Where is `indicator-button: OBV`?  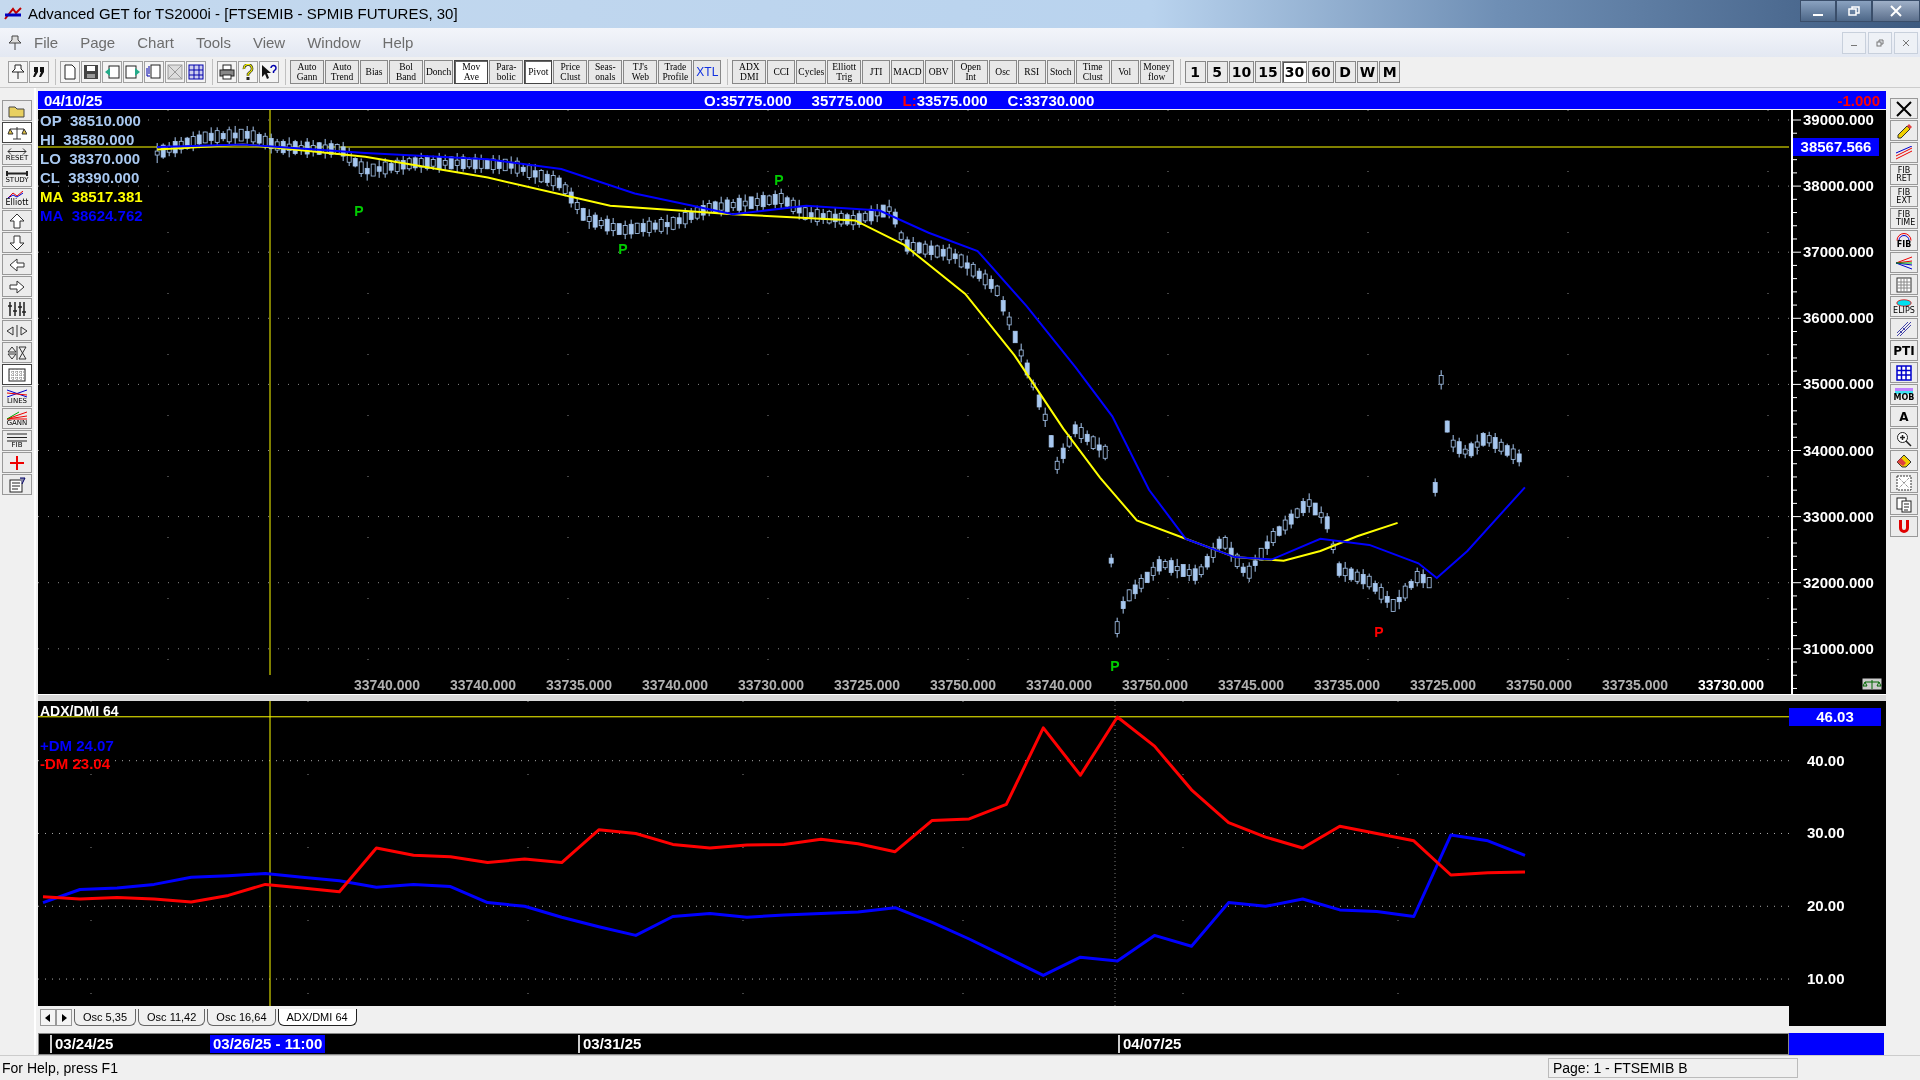
indicator-button: OBV is located at coordinates (938, 72).